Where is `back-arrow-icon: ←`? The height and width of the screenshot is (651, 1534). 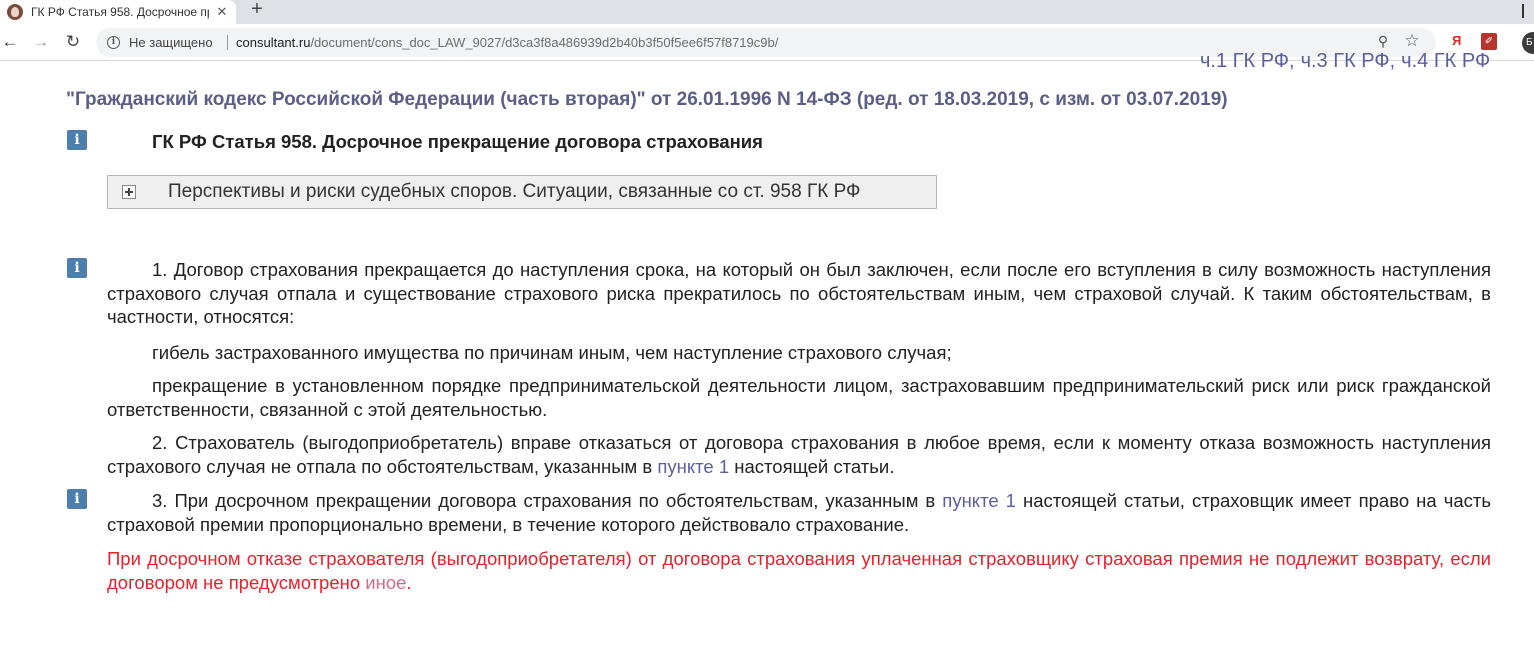
back-arrow-icon: ← is located at coordinates (11, 42).